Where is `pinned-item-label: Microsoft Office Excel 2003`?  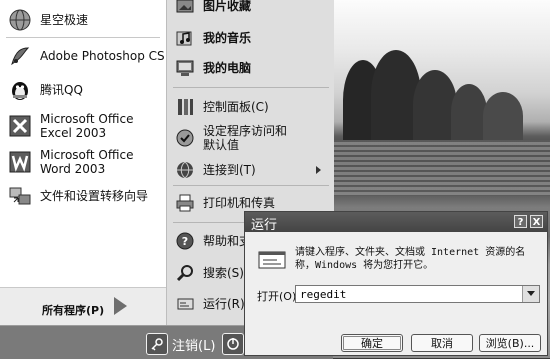
pinned-item-label: Microsoft Office Excel 2003 is located at coordinates (87, 126).